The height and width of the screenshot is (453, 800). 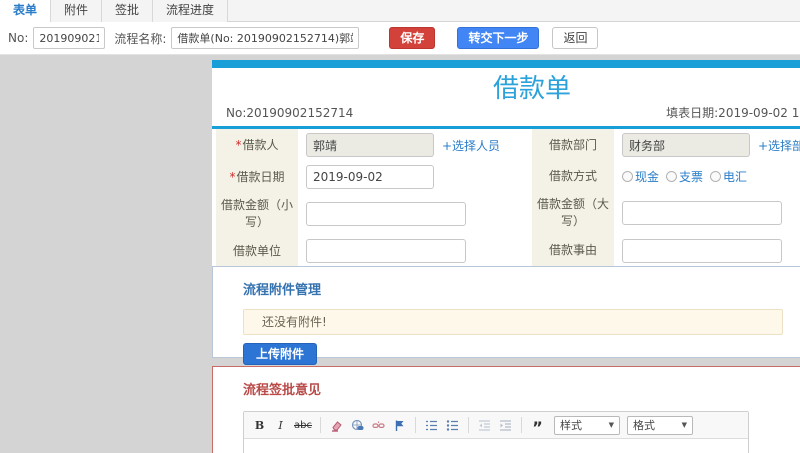 What do you see at coordinates (702, 250) in the screenshot?
I see `loan-reason-input` at bounding box center [702, 250].